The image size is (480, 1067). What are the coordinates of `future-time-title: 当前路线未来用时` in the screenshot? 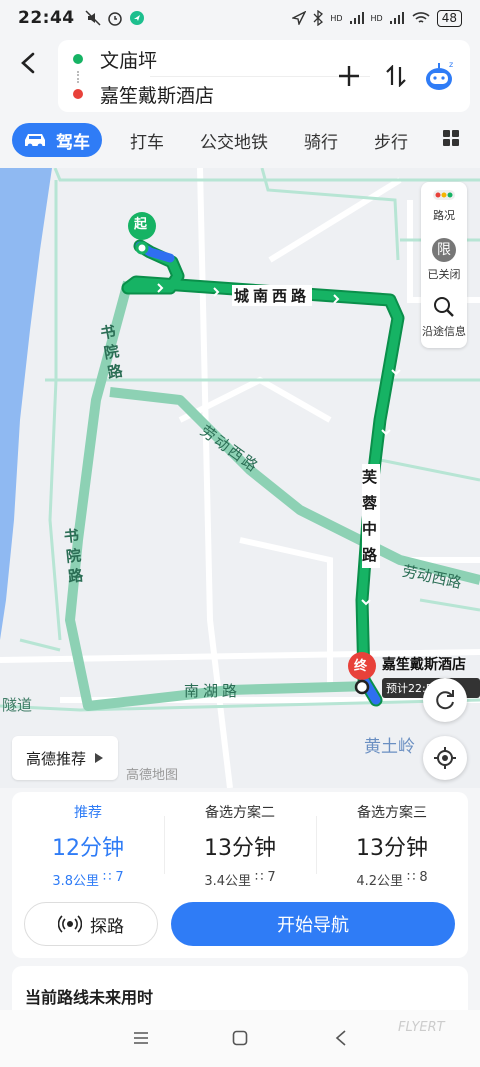 It's located at (89, 997).